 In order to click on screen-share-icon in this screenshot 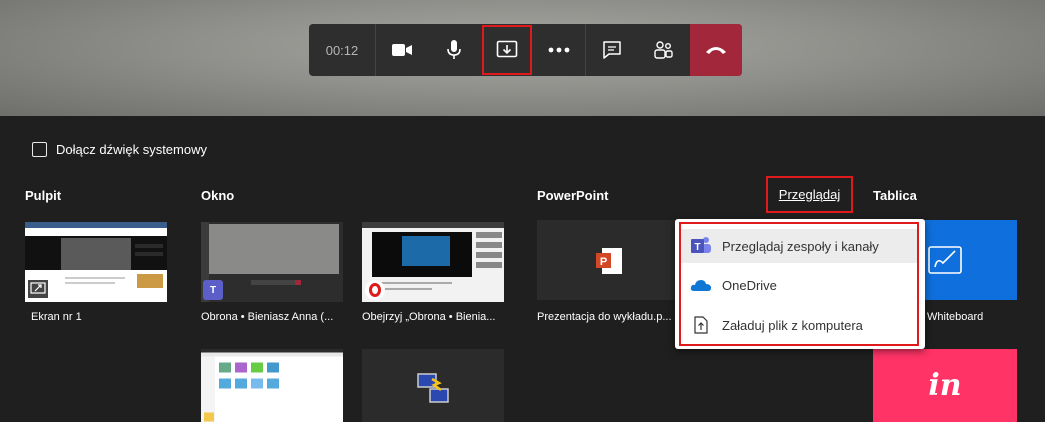, I will do `click(38, 289)`.